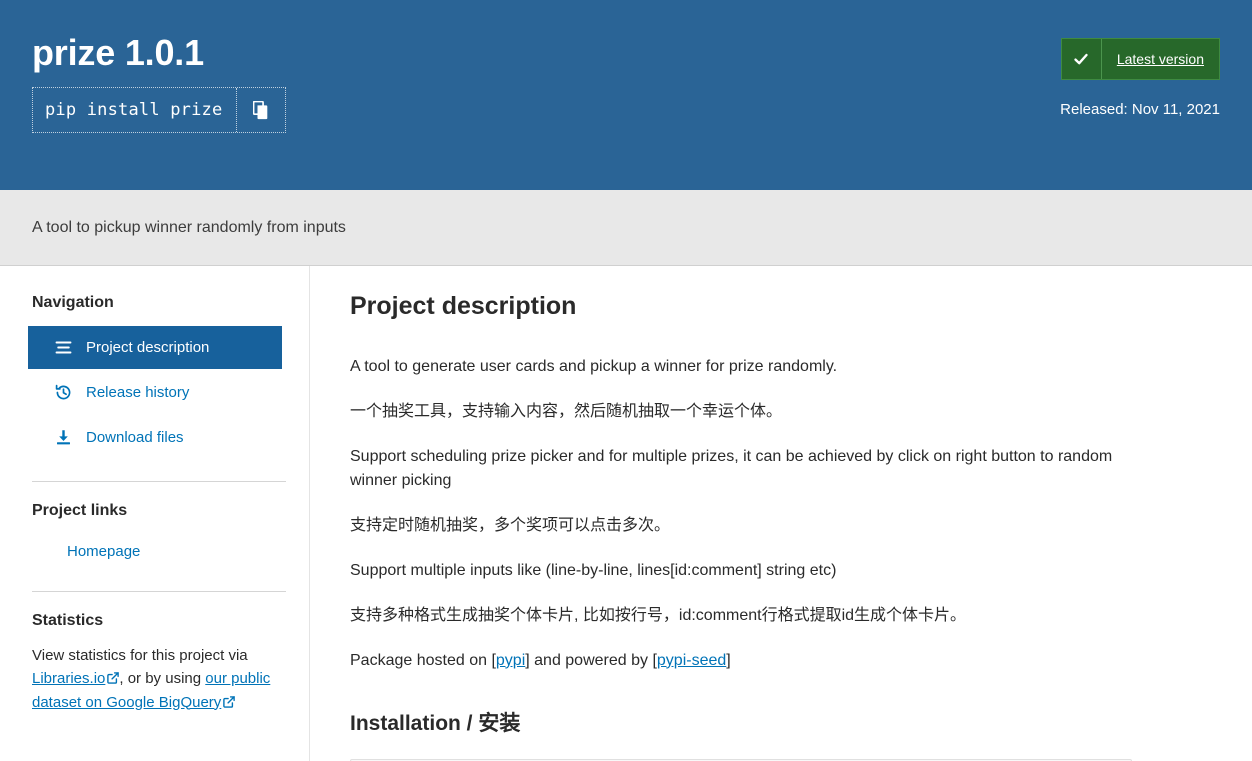  I want to click on description-paragraph: 支持定时随机抽奖，多个奖项可以点击多次。, so click(510, 526).